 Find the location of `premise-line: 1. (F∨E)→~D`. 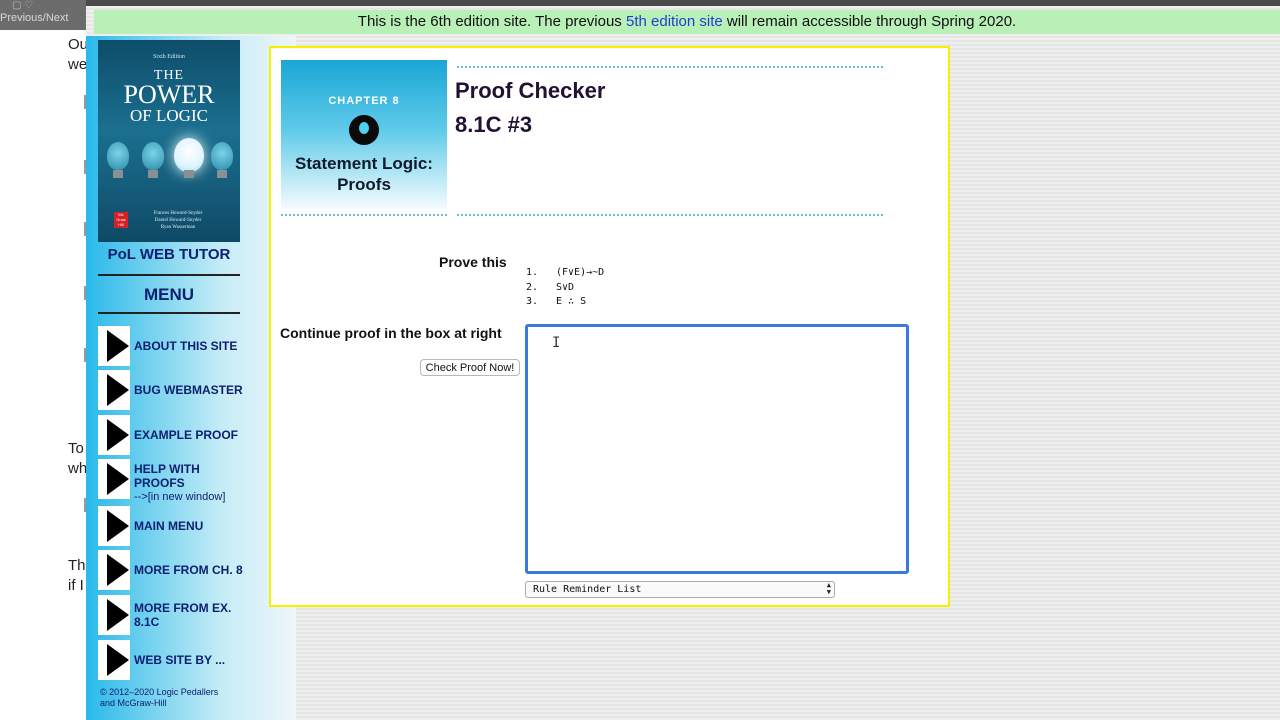

premise-line: 1. (F∨E)→~D is located at coordinates (565, 272).